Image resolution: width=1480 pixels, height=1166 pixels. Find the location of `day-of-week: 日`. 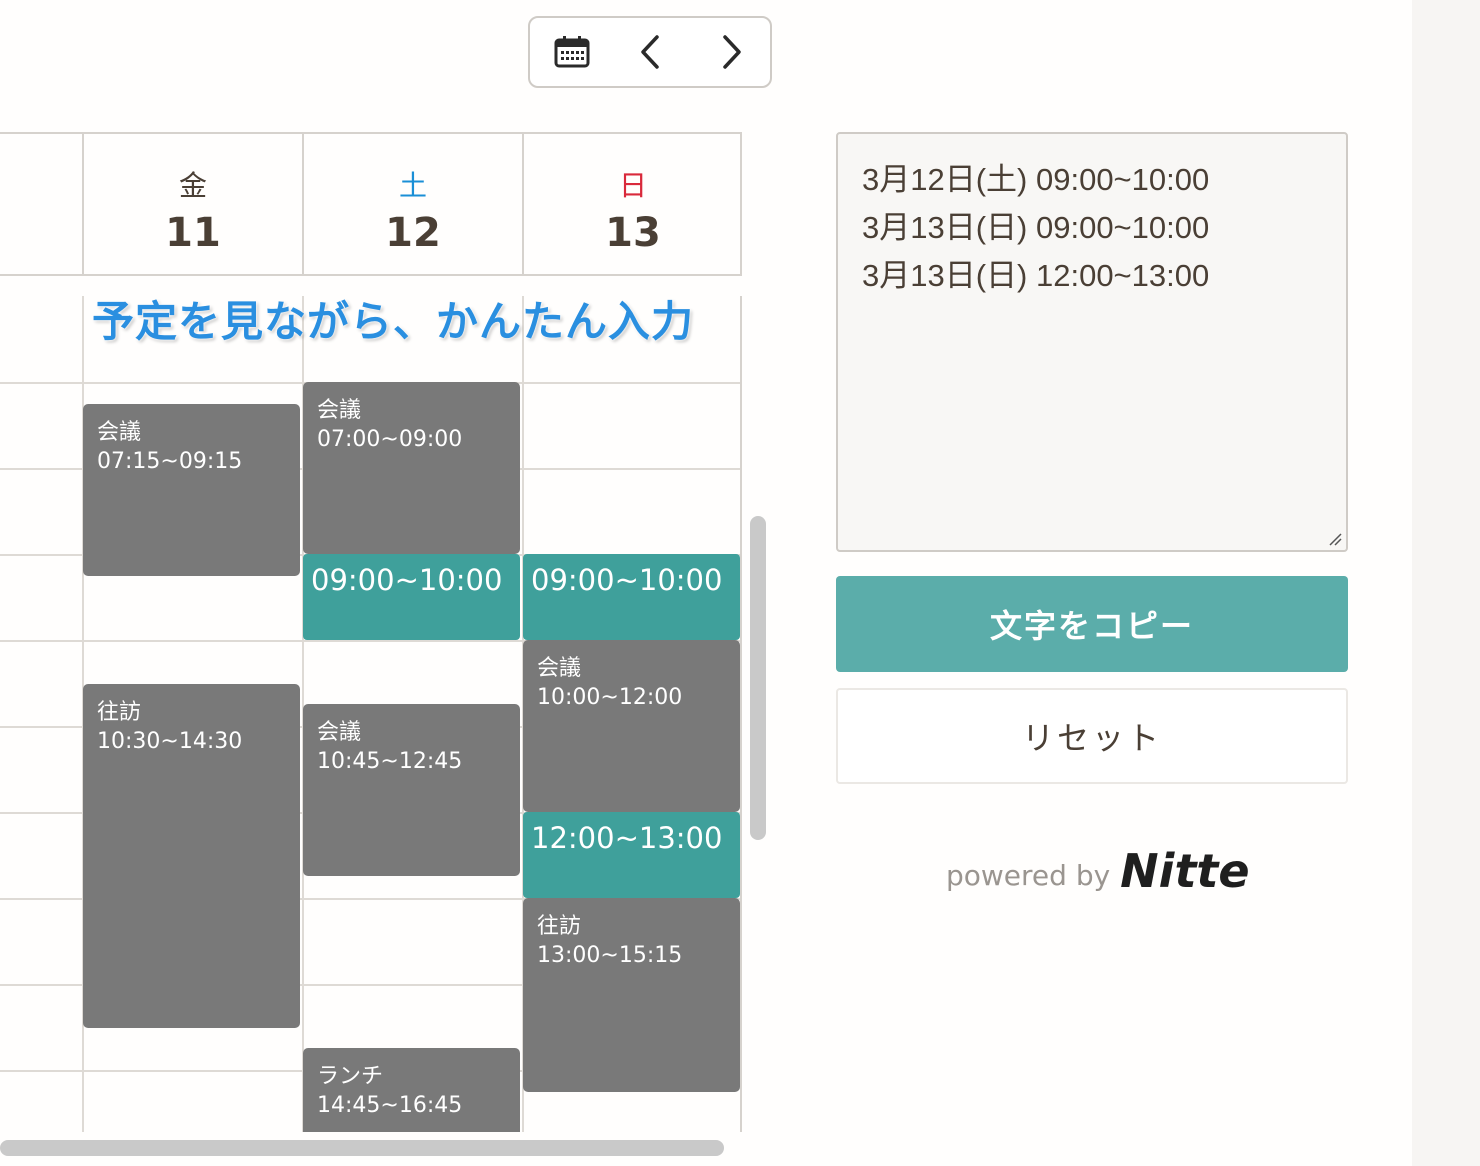

day-of-week: 日 is located at coordinates (632, 185).